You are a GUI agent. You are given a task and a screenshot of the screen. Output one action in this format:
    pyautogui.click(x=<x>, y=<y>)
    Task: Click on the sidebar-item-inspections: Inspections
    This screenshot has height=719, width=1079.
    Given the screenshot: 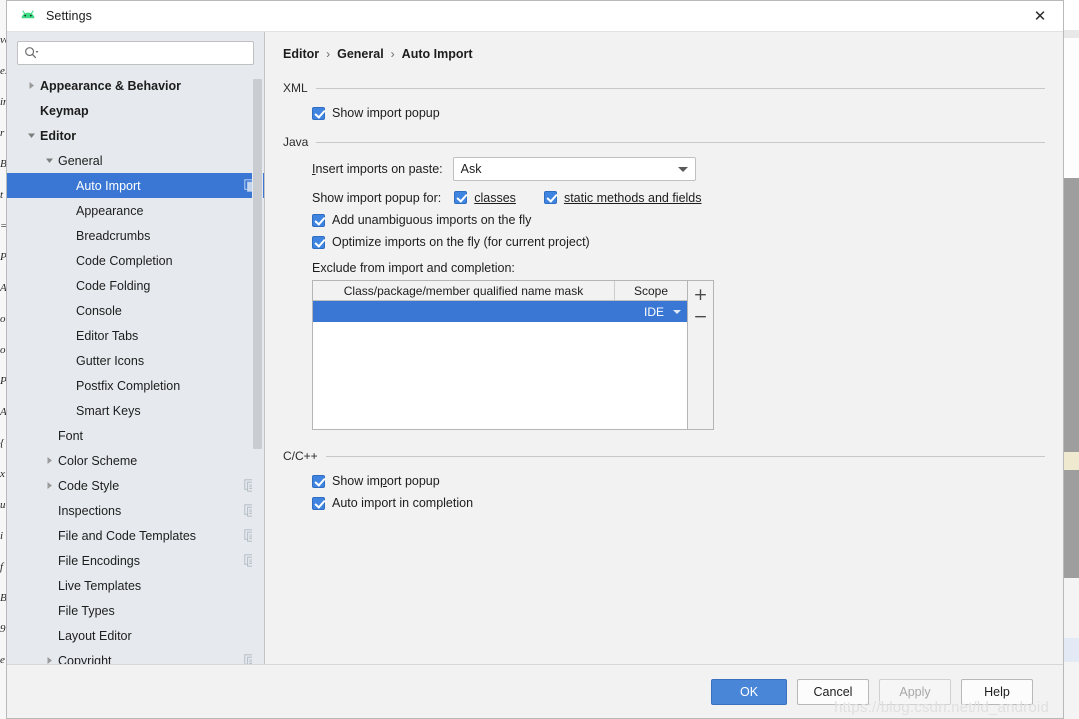 What is the action you would take?
    pyautogui.click(x=135, y=510)
    